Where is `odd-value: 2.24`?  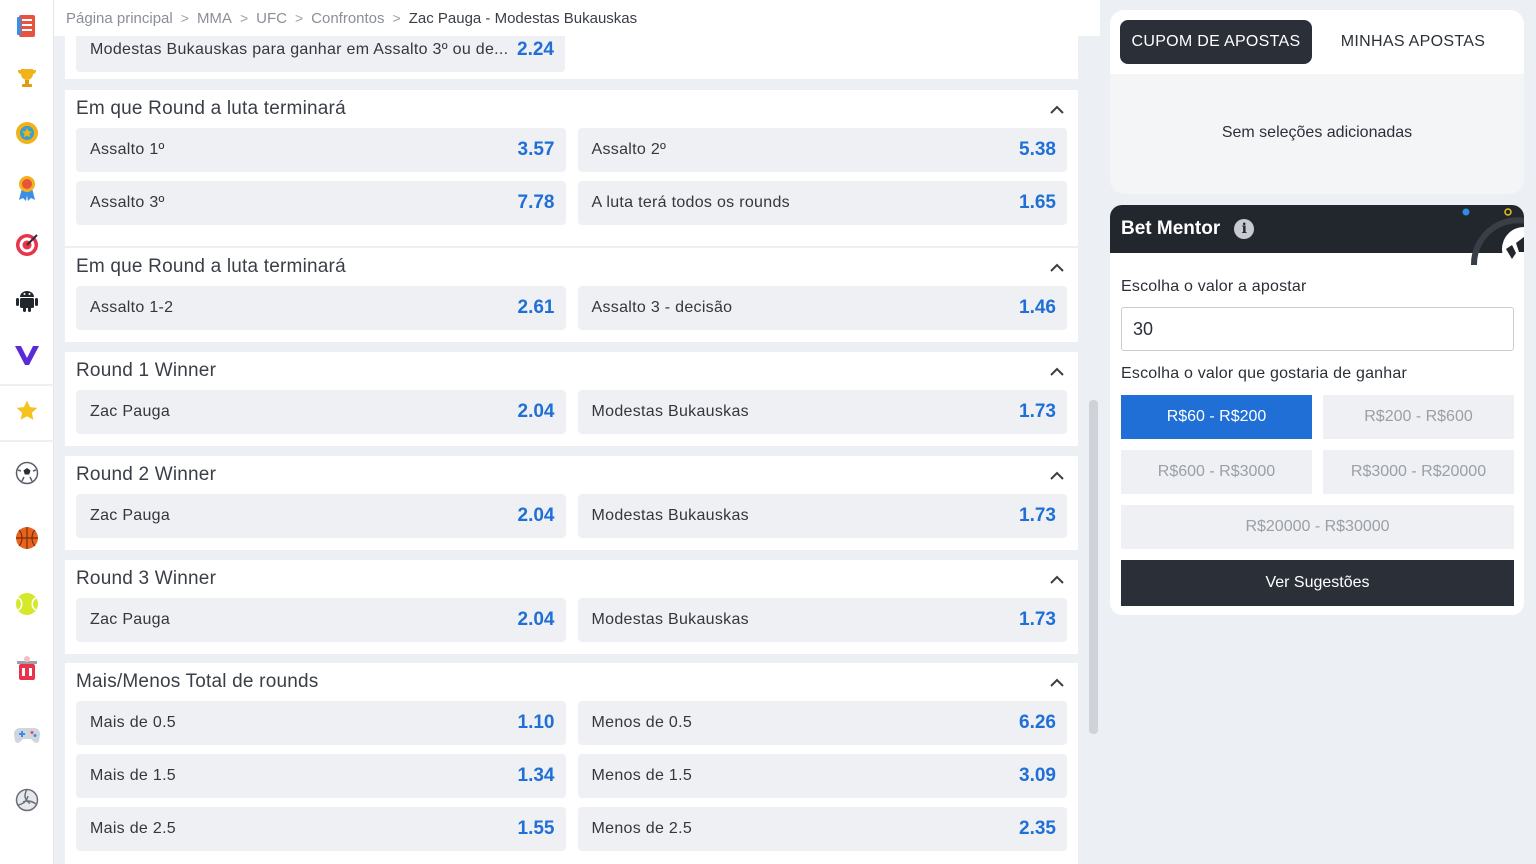
odd-value: 2.24 is located at coordinates (535, 49).